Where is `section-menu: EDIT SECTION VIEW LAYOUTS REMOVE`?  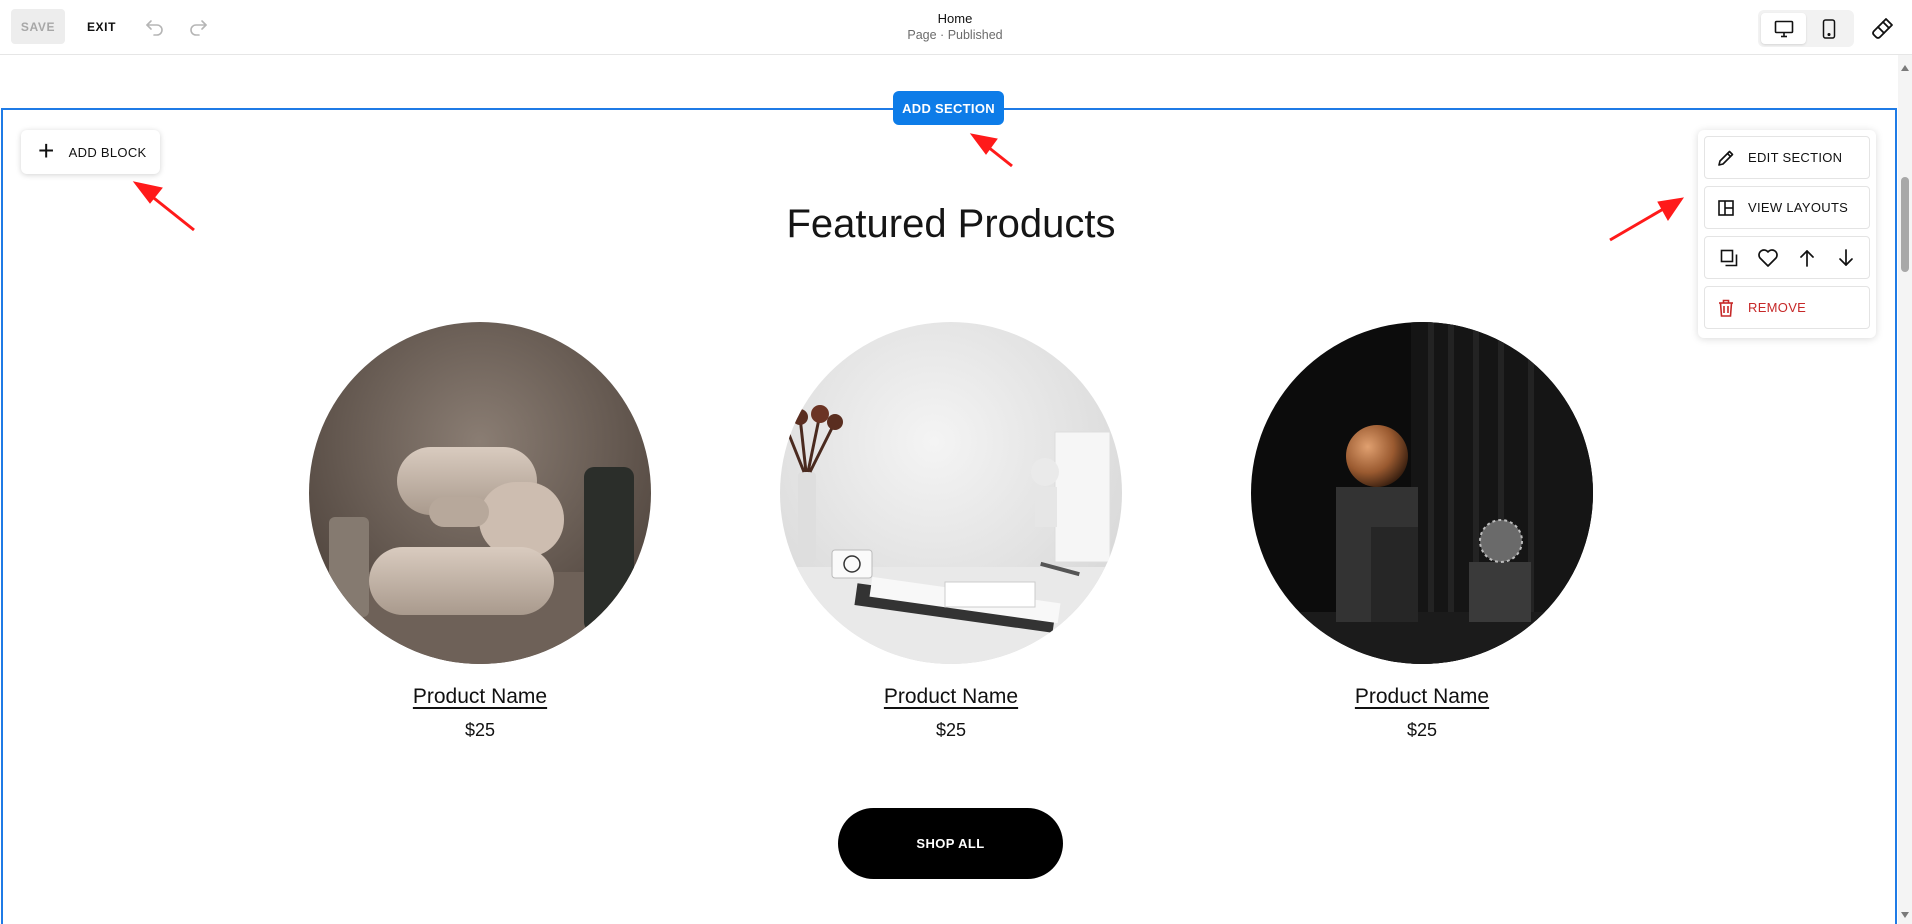
section-menu: EDIT SECTION VIEW LAYOUTS REMOVE is located at coordinates (1787, 234).